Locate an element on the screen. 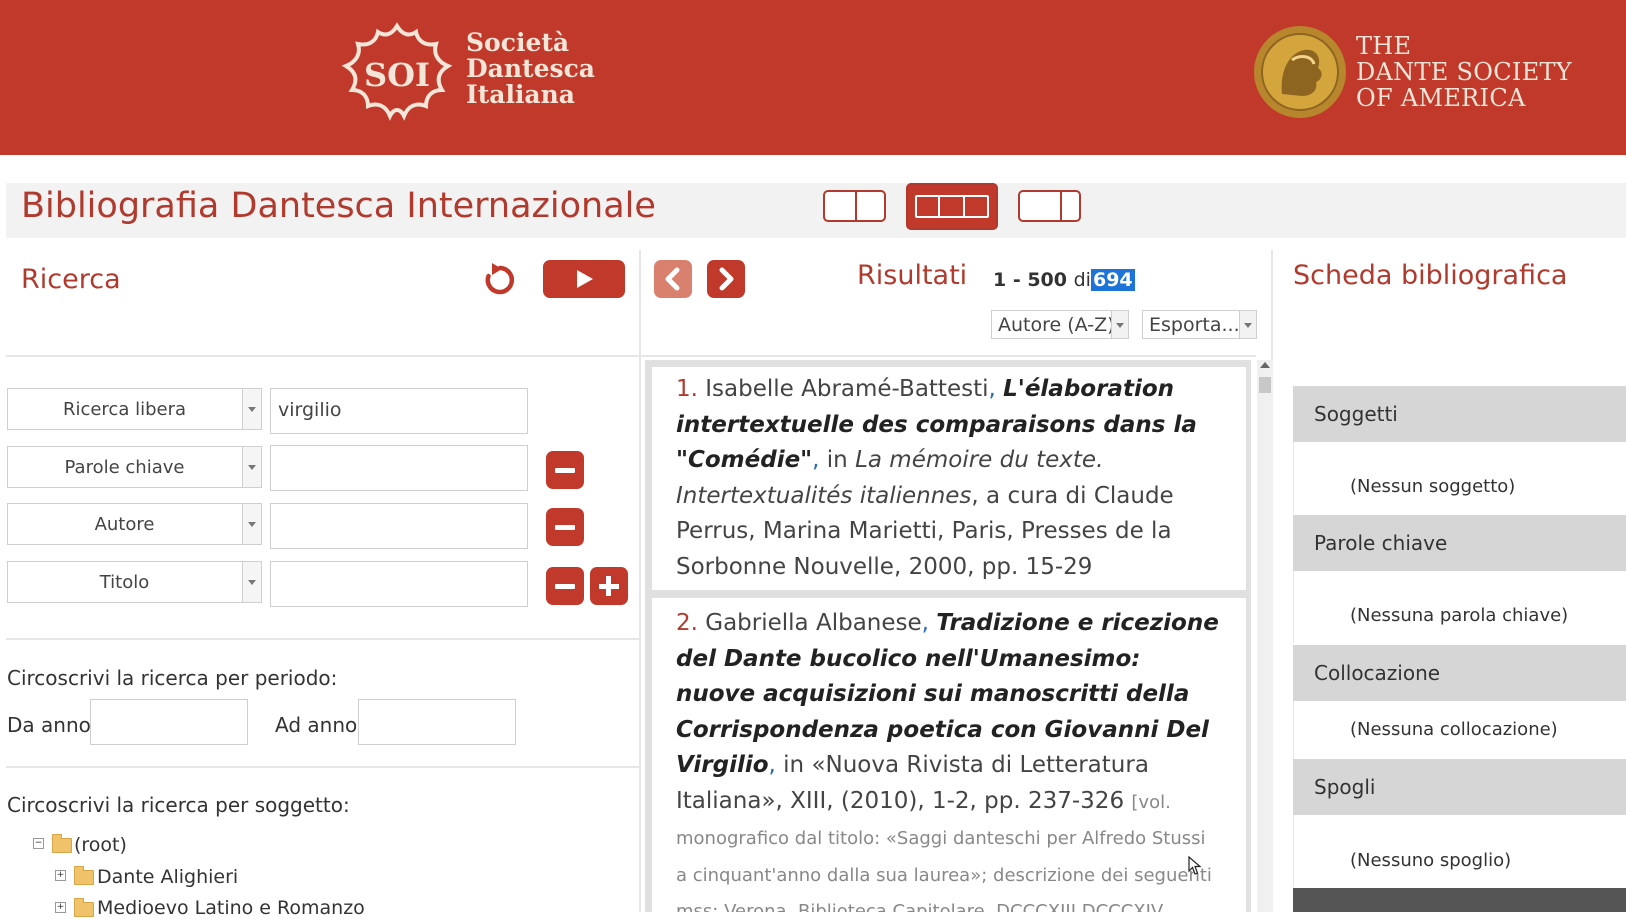 The height and width of the screenshot is (919, 1626). panel-collocazione-header: Collocazione is located at coordinates (1459, 673).